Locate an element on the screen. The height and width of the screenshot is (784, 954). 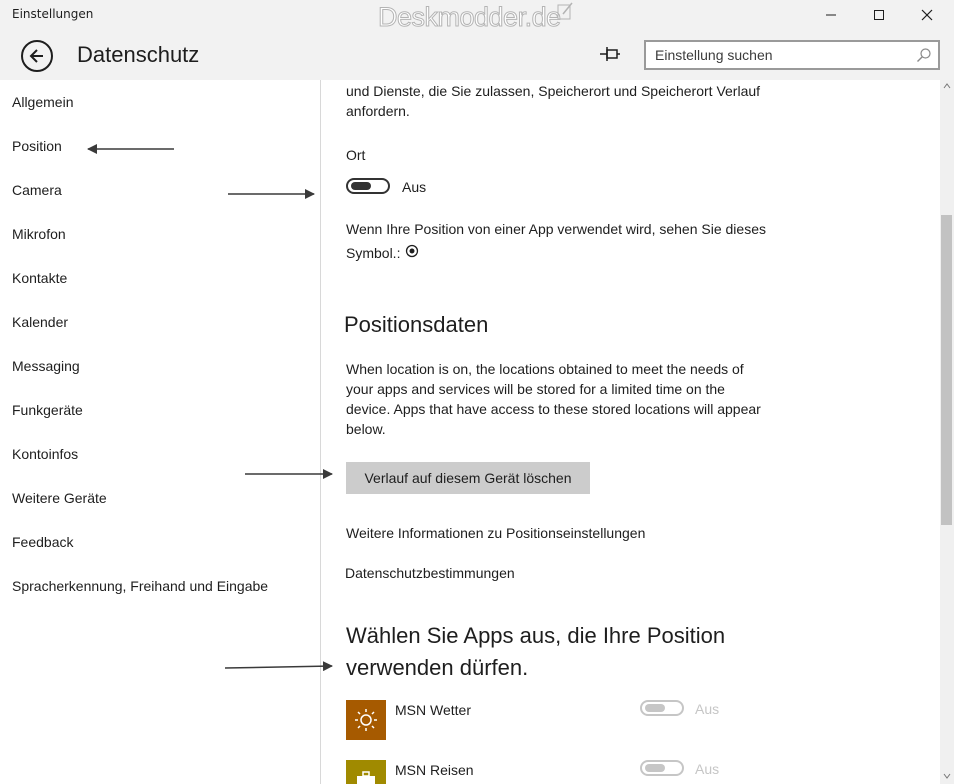
msn-reisen-toggle-state: Aus is located at coordinates (707, 769).